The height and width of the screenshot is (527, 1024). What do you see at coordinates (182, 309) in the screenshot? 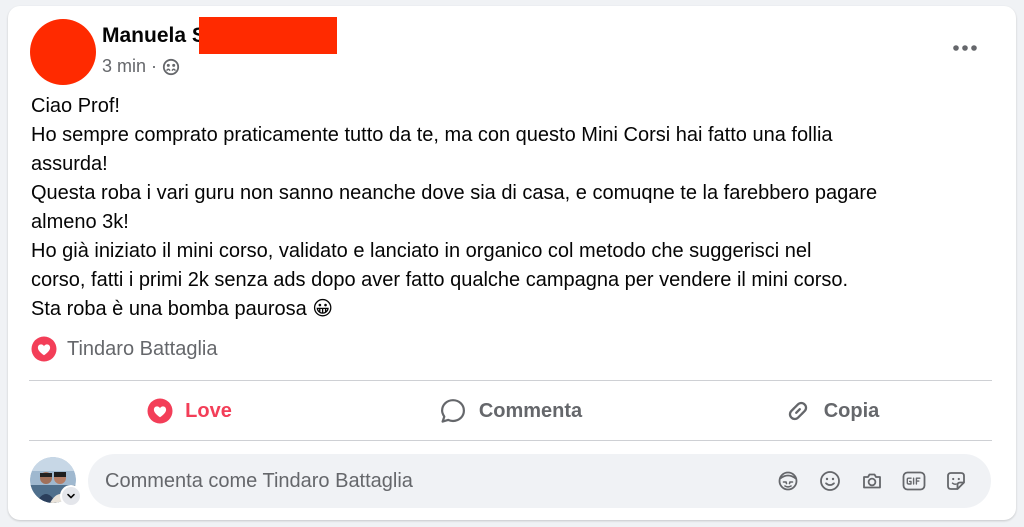
I see `post-text-line: Sta roba è una bomba paurosa 😀` at bounding box center [182, 309].